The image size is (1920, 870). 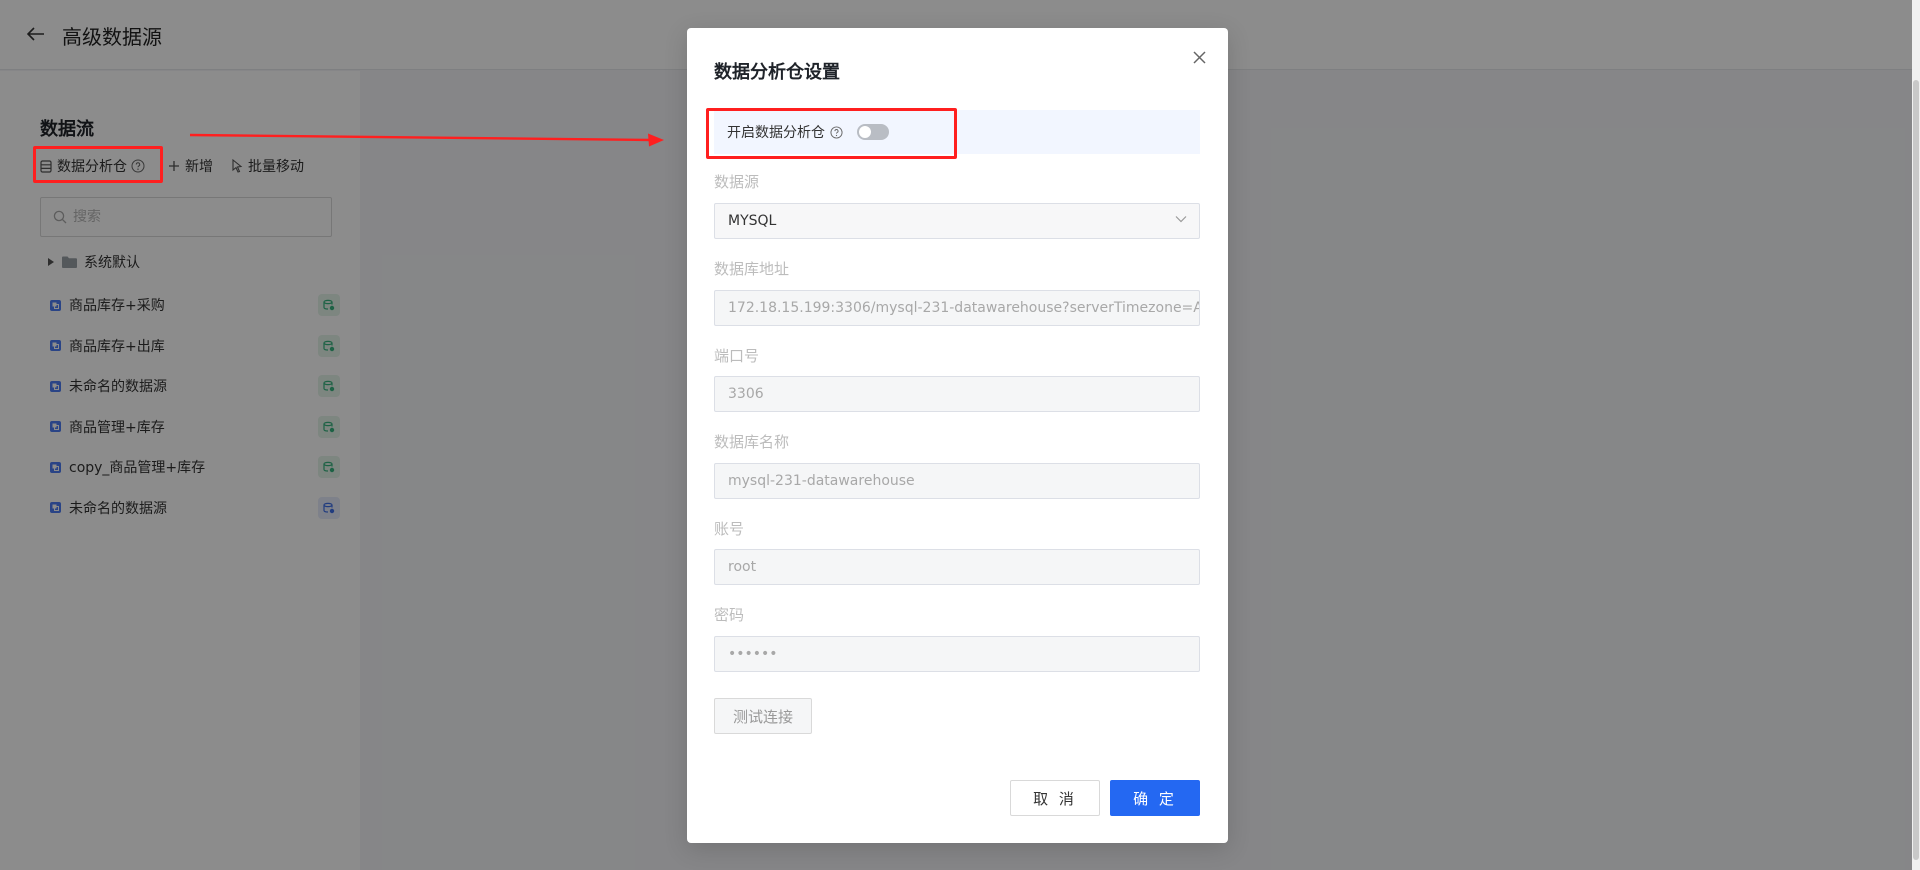 What do you see at coordinates (737, 182) in the screenshot?
I see `datasource-label: 数据源` at bounding box center [737, 182].